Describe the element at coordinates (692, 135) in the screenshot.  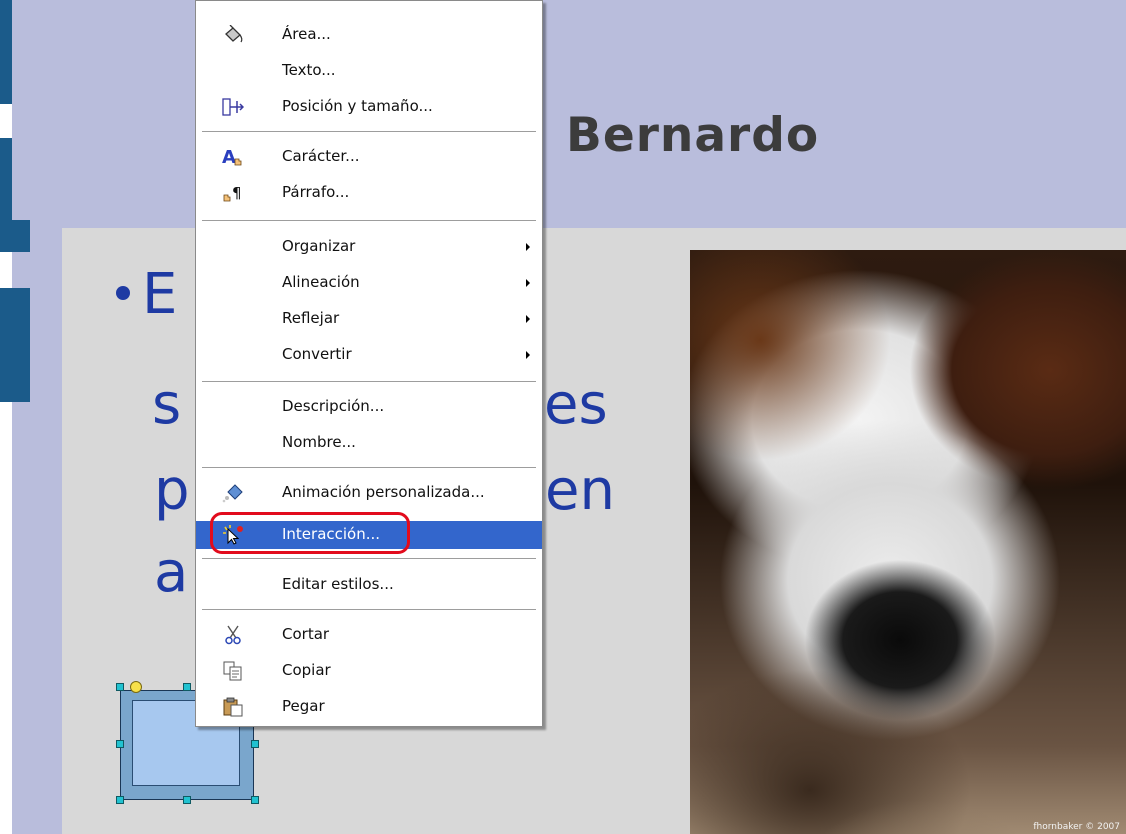
I see `slide-title: Bernardo` at that location.